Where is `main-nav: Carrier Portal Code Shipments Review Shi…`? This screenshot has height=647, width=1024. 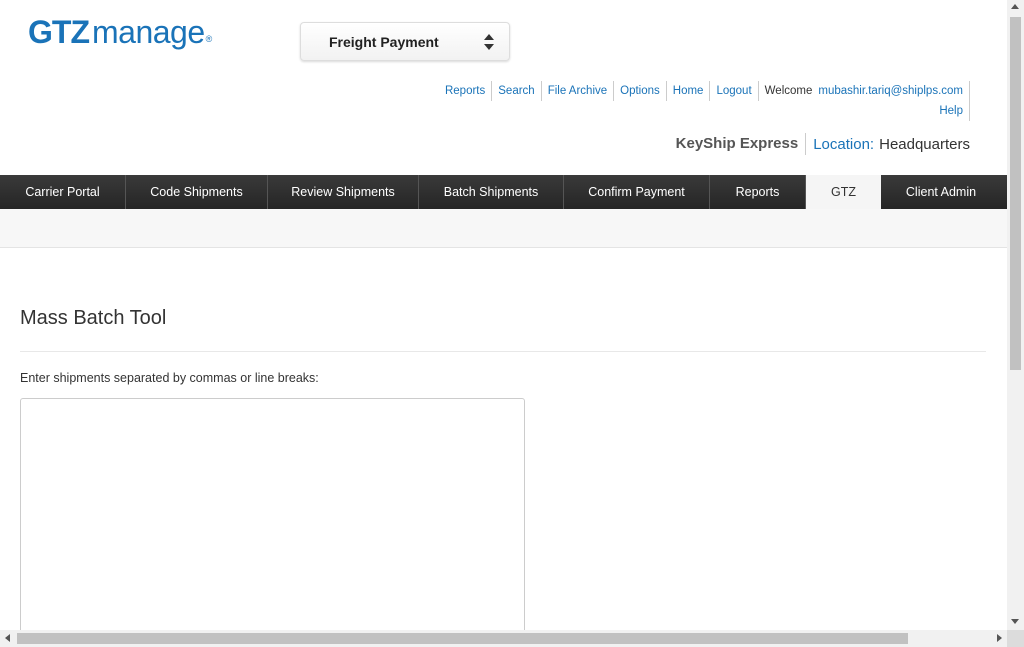
main-nav: Carrier Portal Code Shipments Review Shi… is located at coordinates (503, 192).